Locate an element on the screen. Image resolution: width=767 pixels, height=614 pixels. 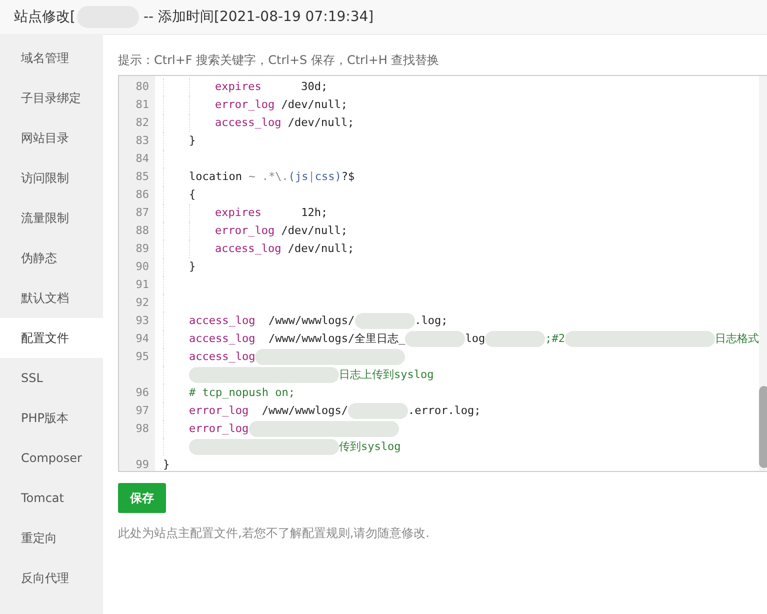
sidebar-item: 网站目录 is located at coordinates (51, 138).